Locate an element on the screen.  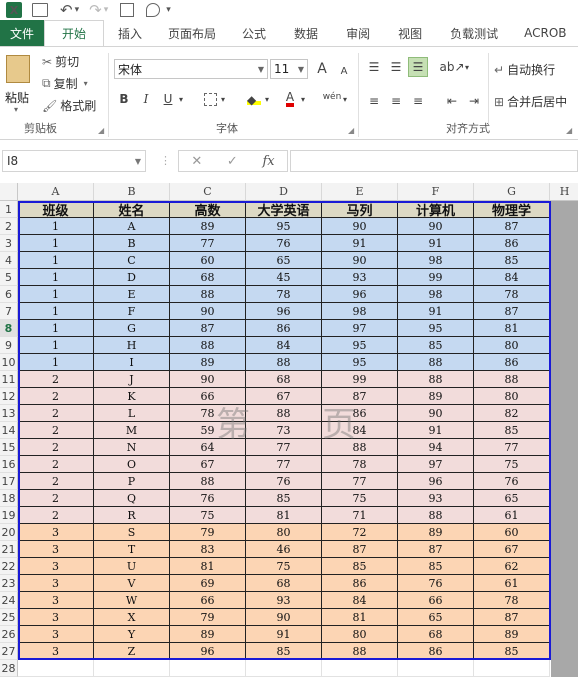
row-header-9: 9 is located at coordinates (9, 345).